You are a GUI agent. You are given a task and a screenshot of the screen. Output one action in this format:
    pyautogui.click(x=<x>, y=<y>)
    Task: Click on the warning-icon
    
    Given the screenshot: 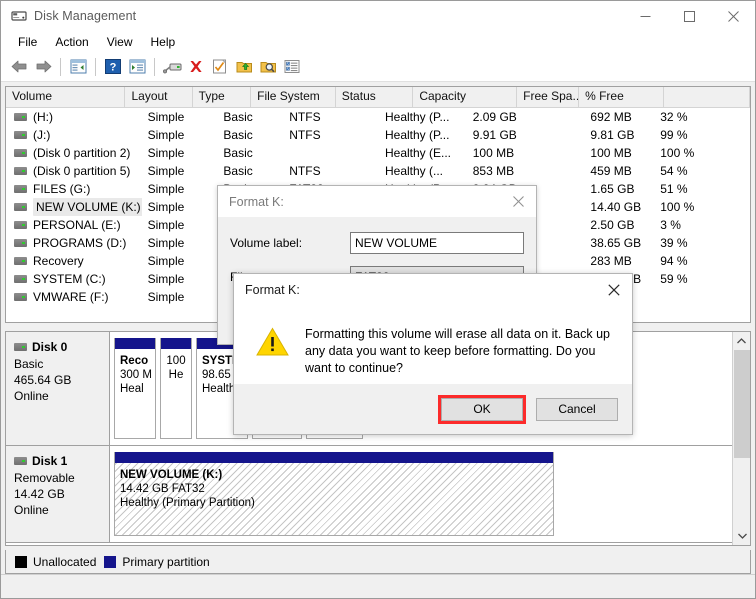 What is the action you would take?
    pyautogui.click(x=272, y=342)
    